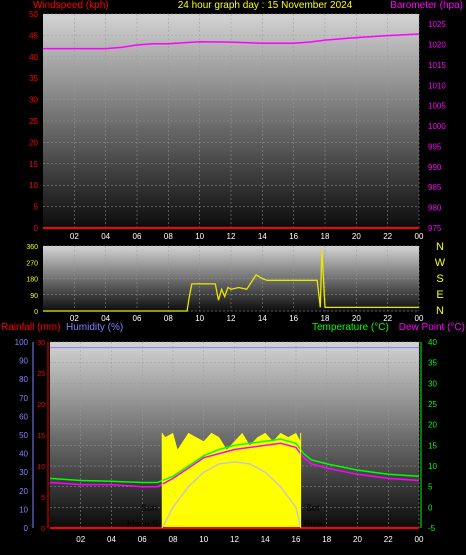 The image size is (466, 555). What do you see at coordinates (432, 383) in the screenshot?
I see `temperature-tick-label: 30` at bounding box center [432, 383].